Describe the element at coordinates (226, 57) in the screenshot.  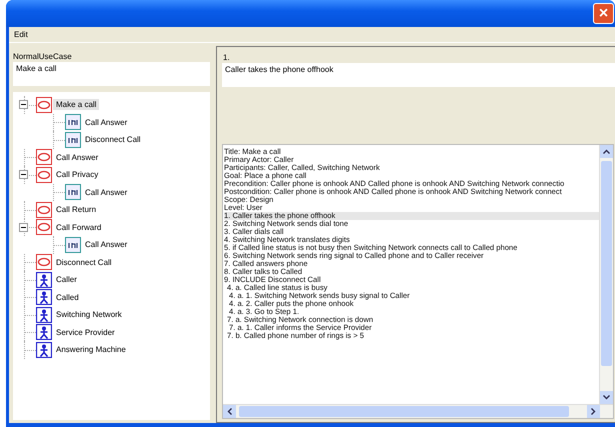
I see `step-number: 1.` at that location.